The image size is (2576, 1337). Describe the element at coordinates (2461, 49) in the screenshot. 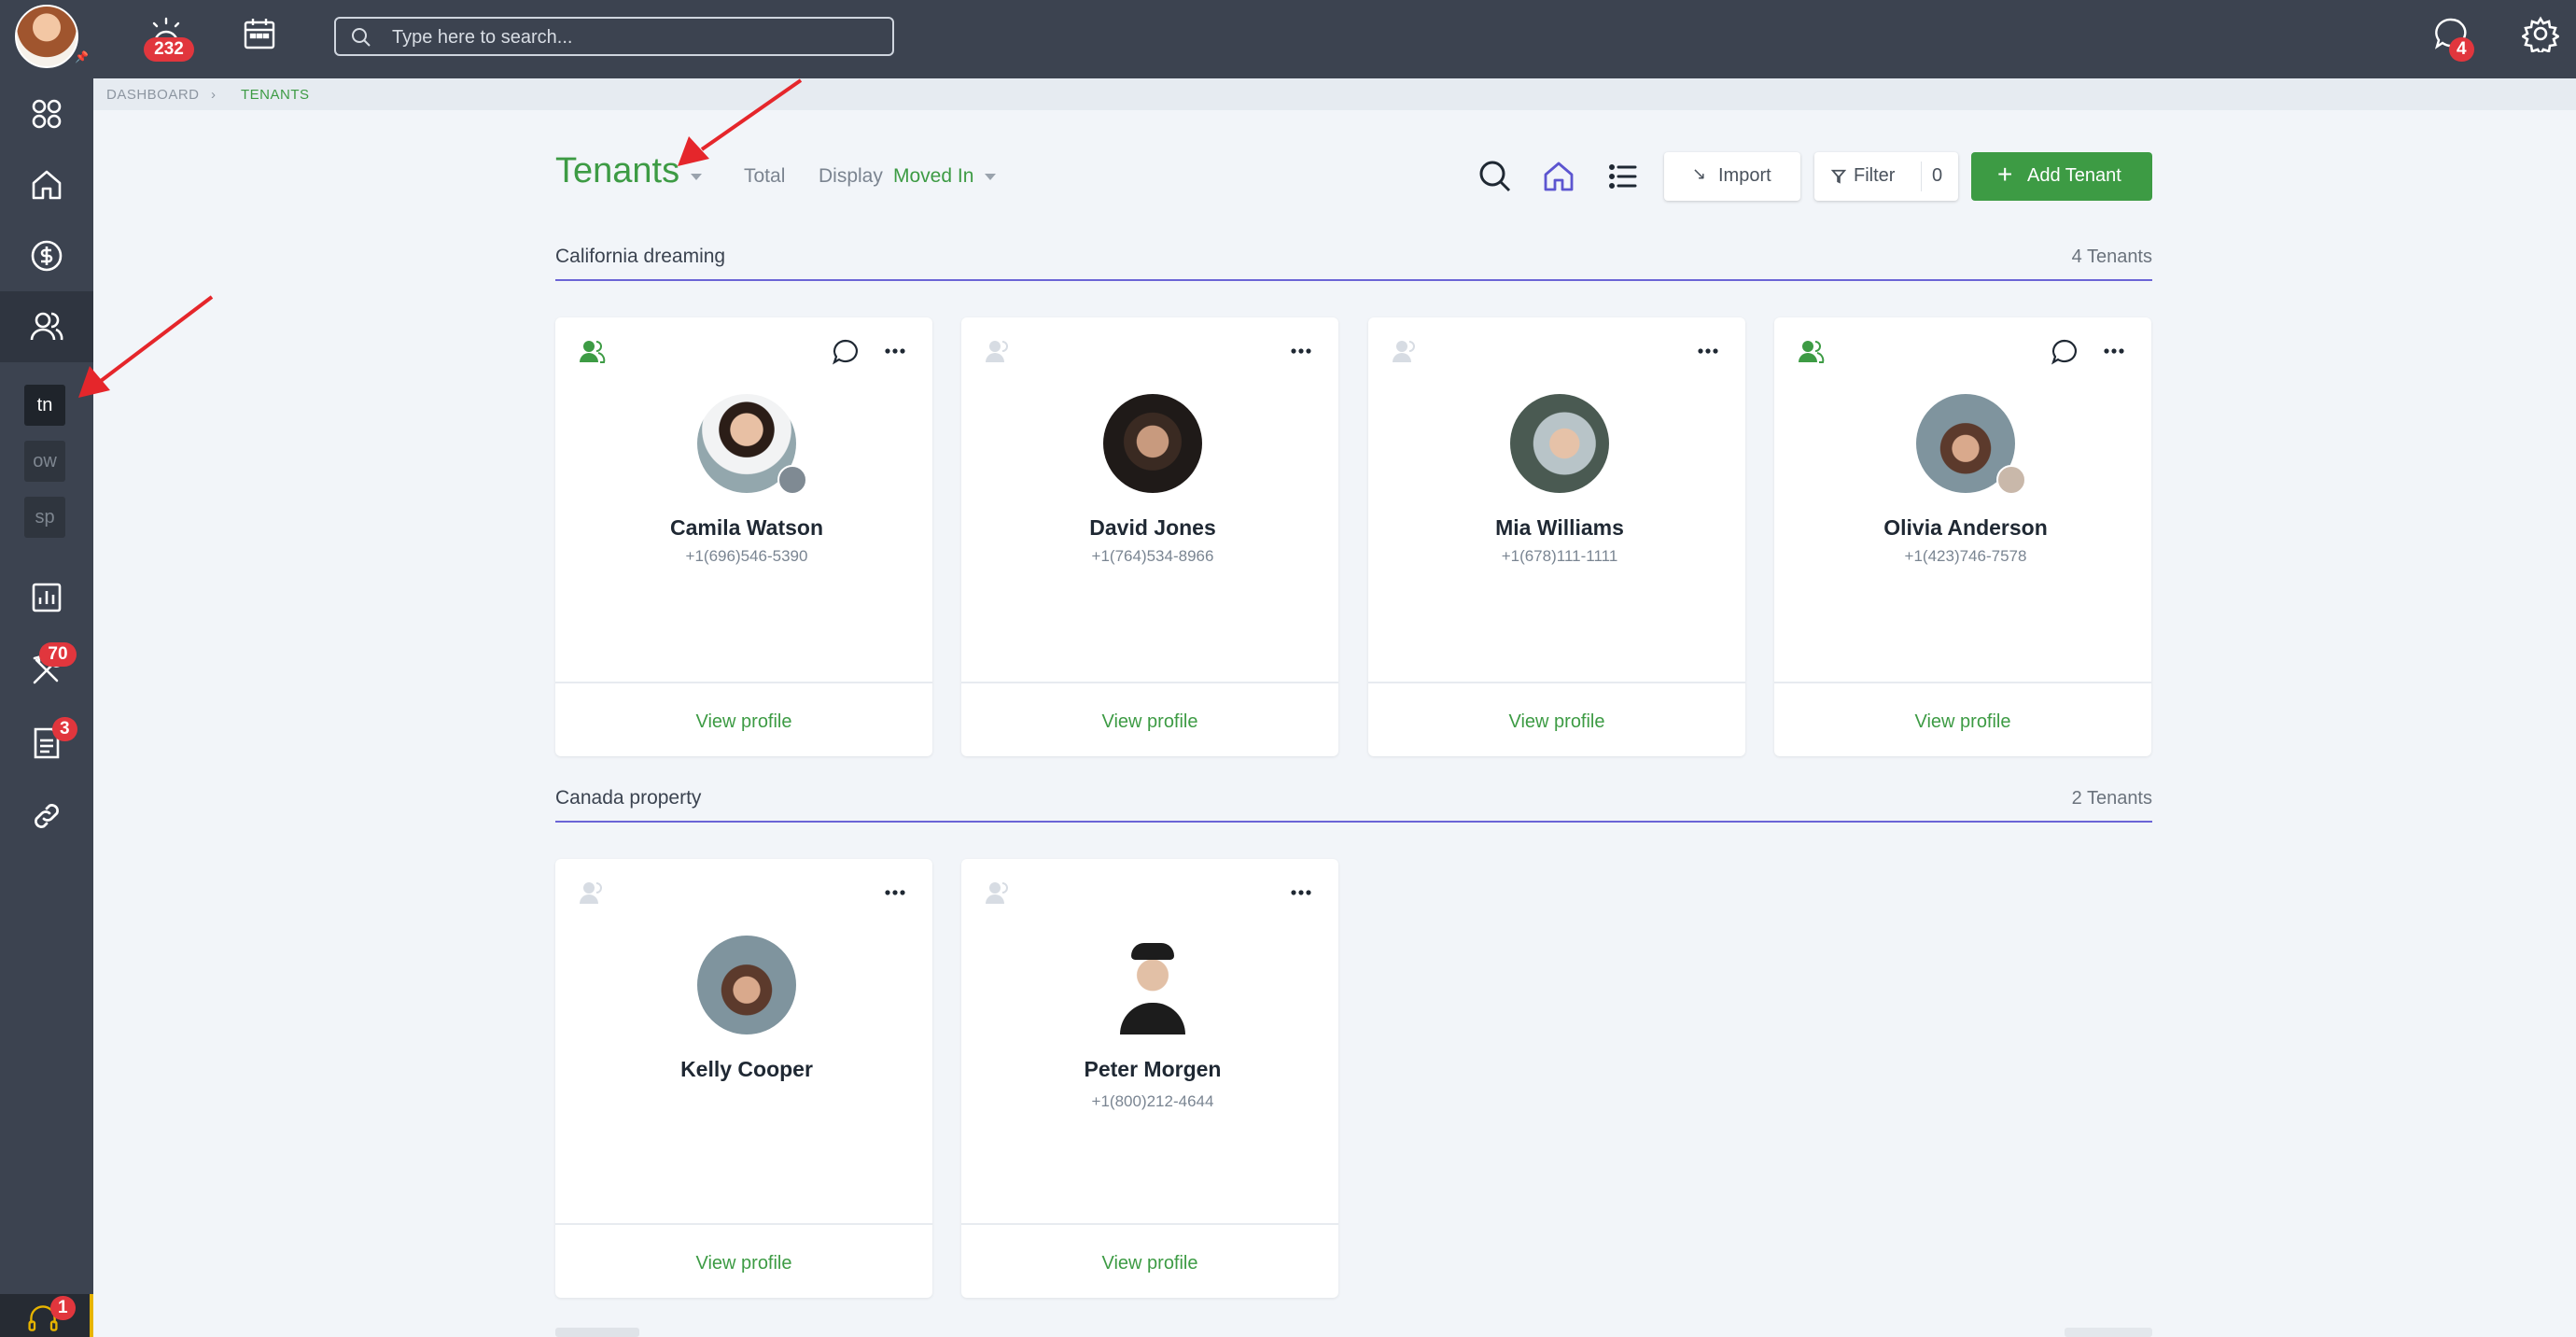

I see `chat-badge: 4` at that location.